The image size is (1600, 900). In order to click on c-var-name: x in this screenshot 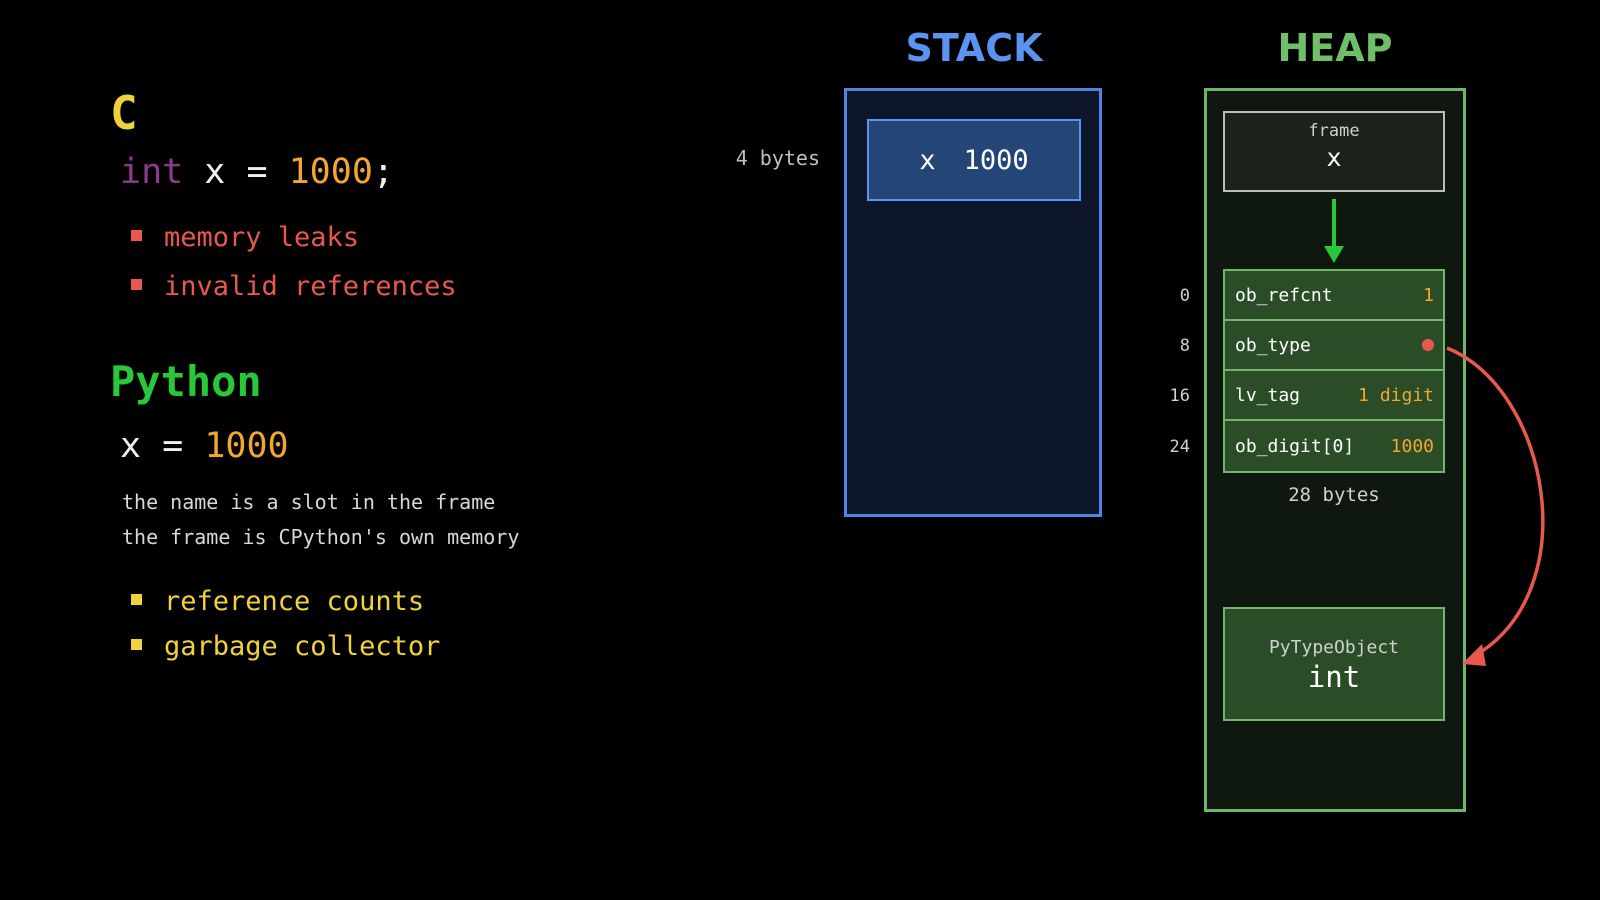, I will do `click(215, 172)`.